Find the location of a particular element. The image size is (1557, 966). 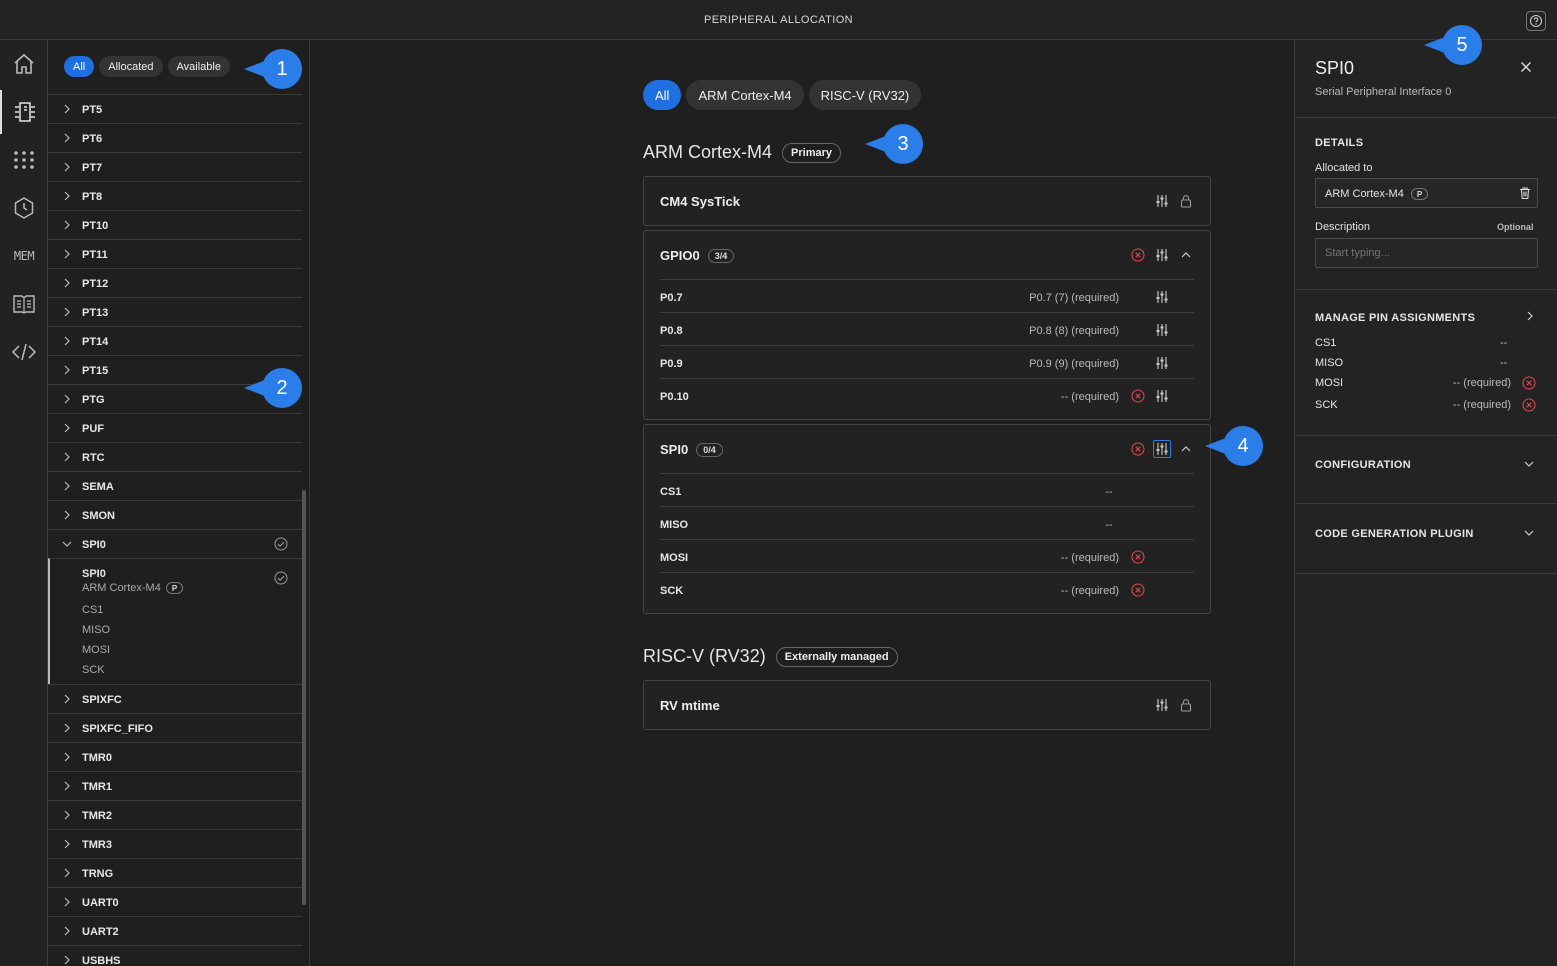

detail-subtitle: Serial Peripheral Interface 0 is located at coordinates (1383, 92).